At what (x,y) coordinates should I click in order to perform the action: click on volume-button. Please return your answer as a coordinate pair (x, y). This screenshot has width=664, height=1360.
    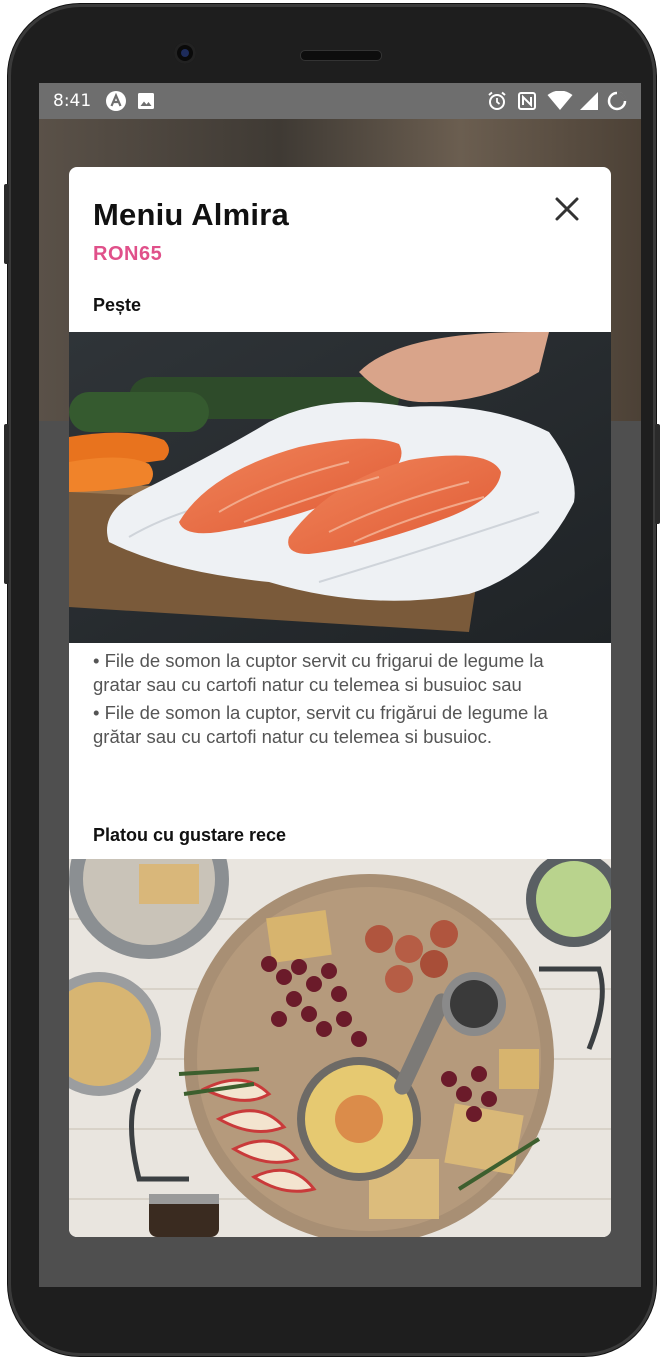
    Looking at the image, I should click on (6, 224).